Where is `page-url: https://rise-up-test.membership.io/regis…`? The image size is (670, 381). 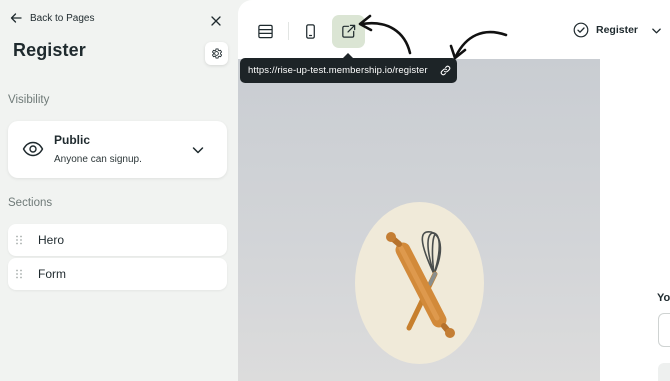
page-url: https://rise-up-test.membership.io/regis… is located at coordinates (338, 70).